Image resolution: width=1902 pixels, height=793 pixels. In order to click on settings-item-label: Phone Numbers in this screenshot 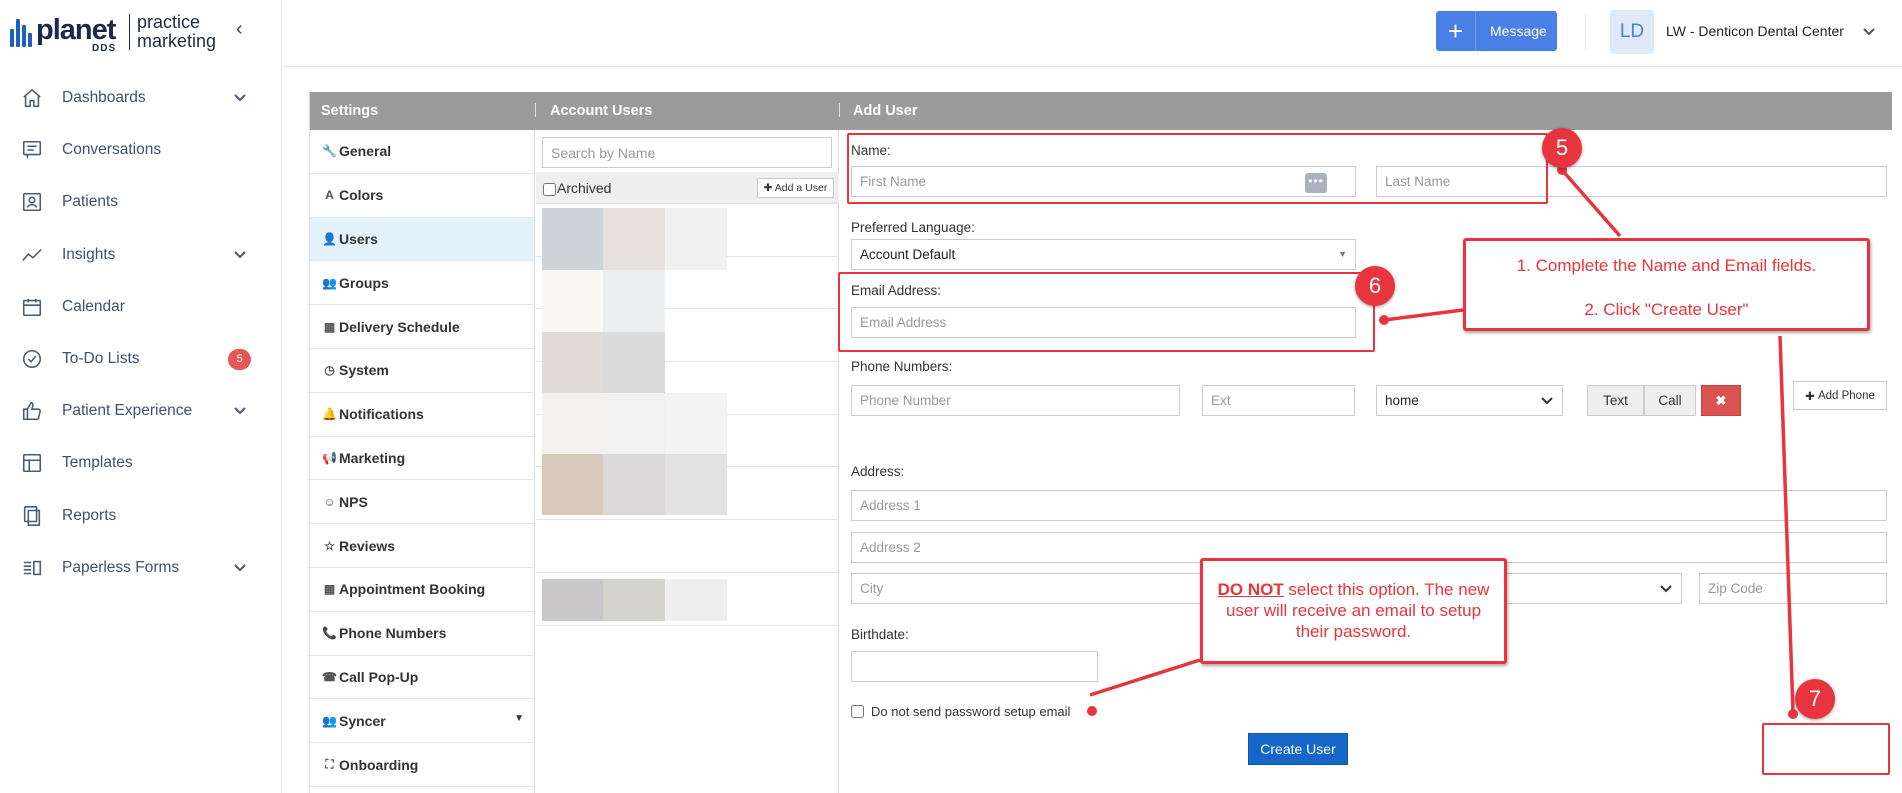, I will do `click(393, 633)`.